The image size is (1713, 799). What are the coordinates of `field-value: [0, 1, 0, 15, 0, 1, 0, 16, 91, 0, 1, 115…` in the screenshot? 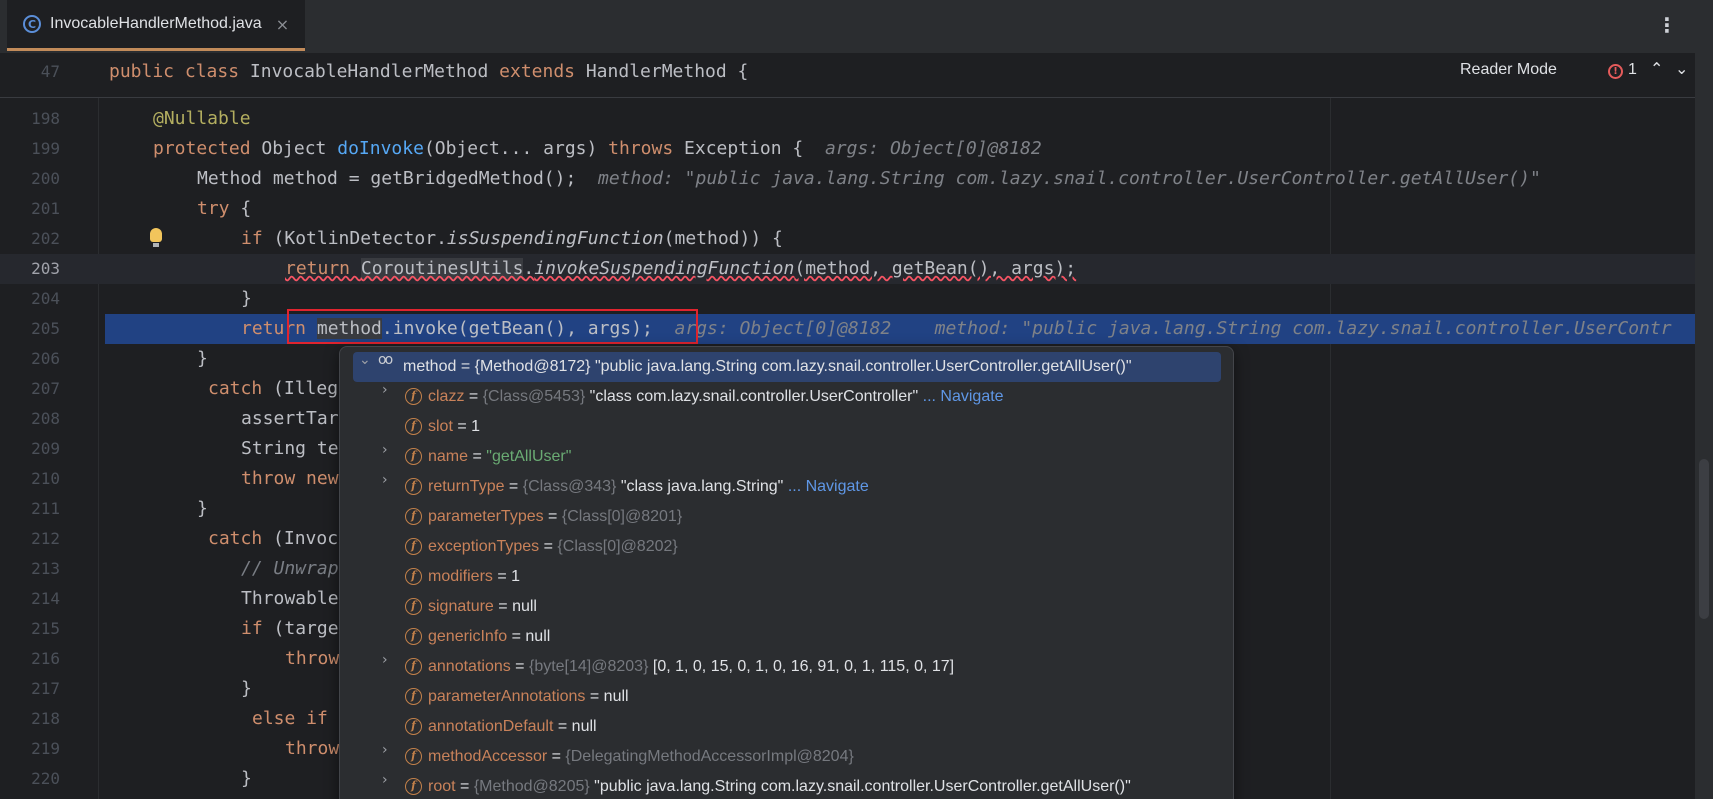 It's located at (803, 666).